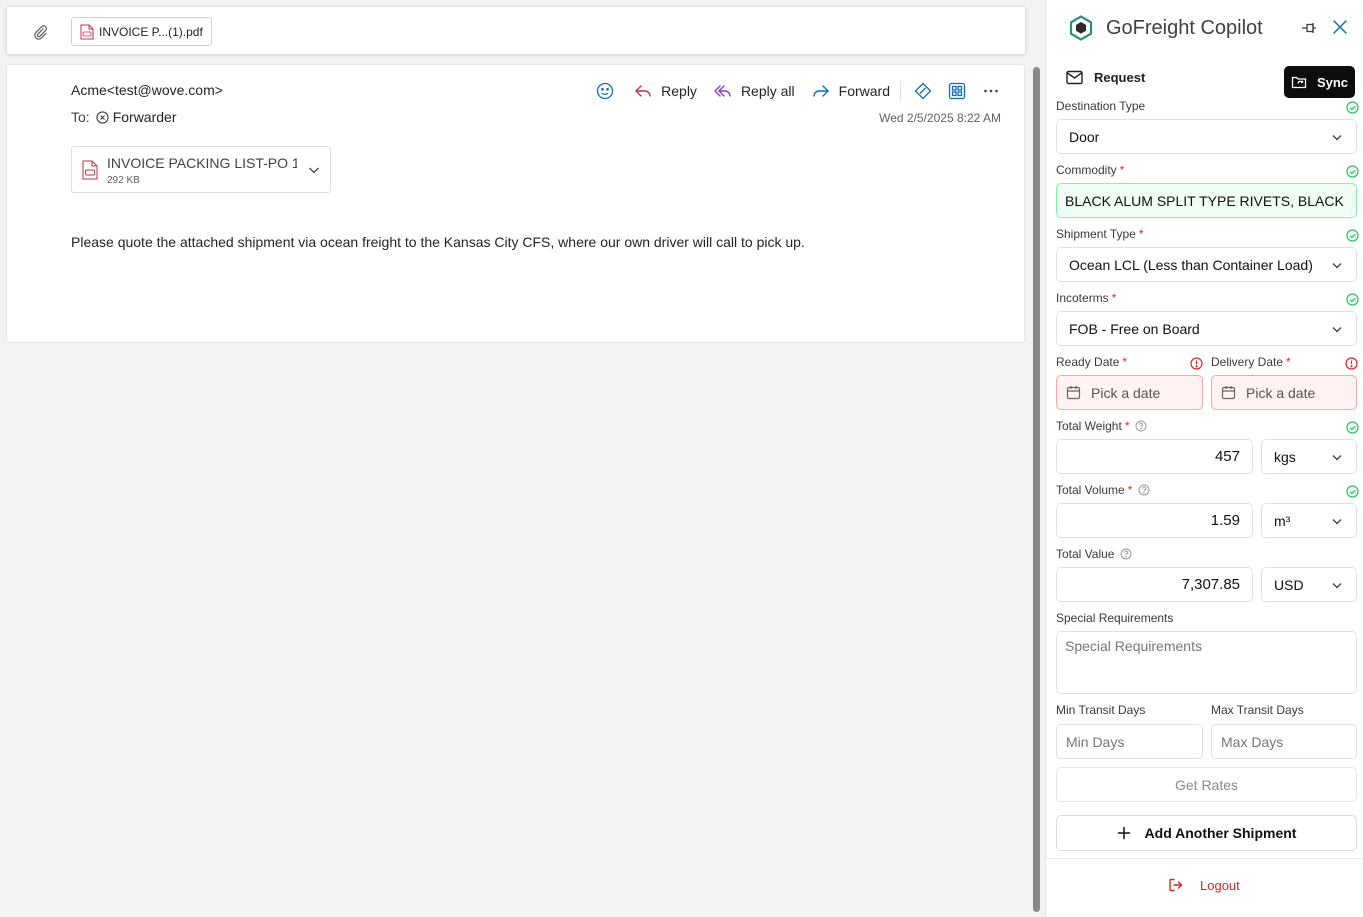 The height and width of the screenshot is (917, 1363). Describe the element at coordinates (1133, 646) in the screenshot. I see `special-requirements-placeholder: Special Requirements` at that location.